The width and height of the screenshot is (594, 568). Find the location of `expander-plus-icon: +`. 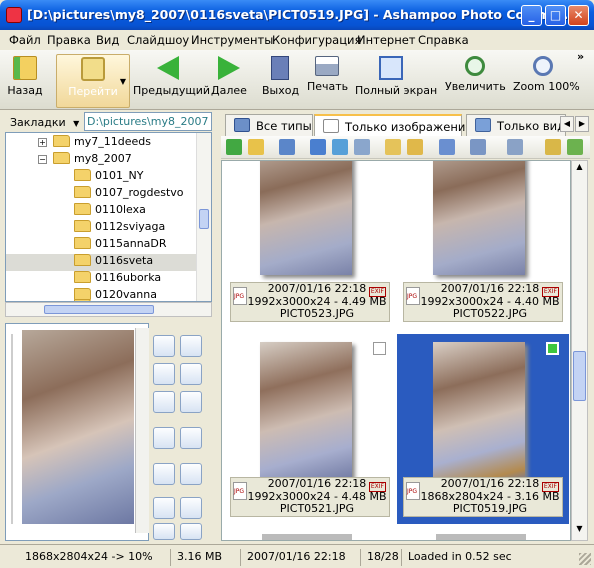

expander-plus-icon: + is located at coordinates (42, 142).